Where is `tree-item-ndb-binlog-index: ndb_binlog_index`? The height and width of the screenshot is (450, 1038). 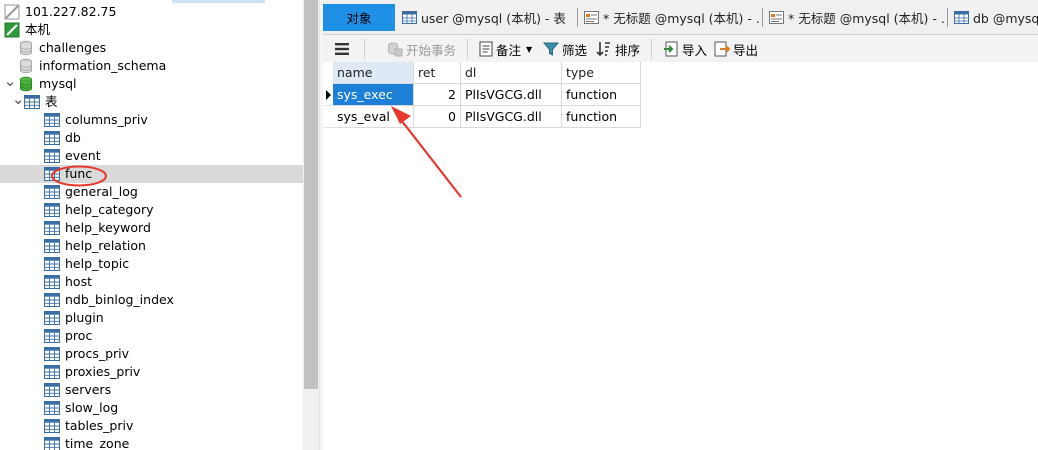
tree-item-ndb-binlog-index: ndb_binlog_index is located at coordinates (151, 300).